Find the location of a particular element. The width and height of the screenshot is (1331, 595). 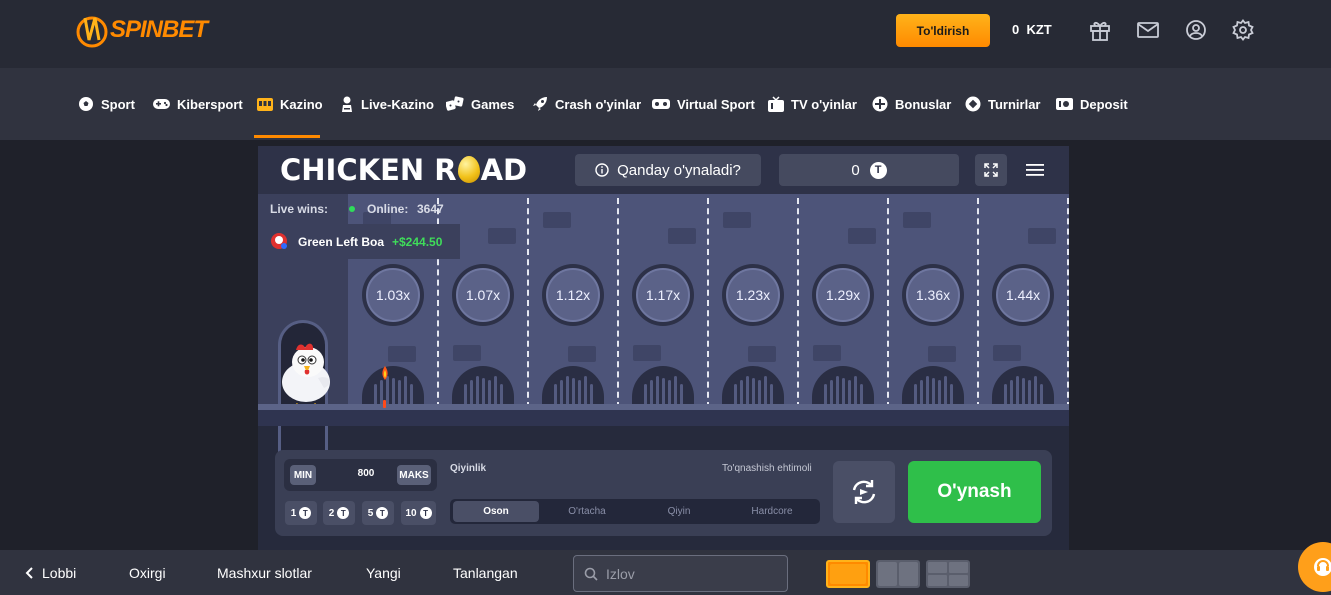

game-title-part-a: CHICKEN R is located at coordinates (368, 170).